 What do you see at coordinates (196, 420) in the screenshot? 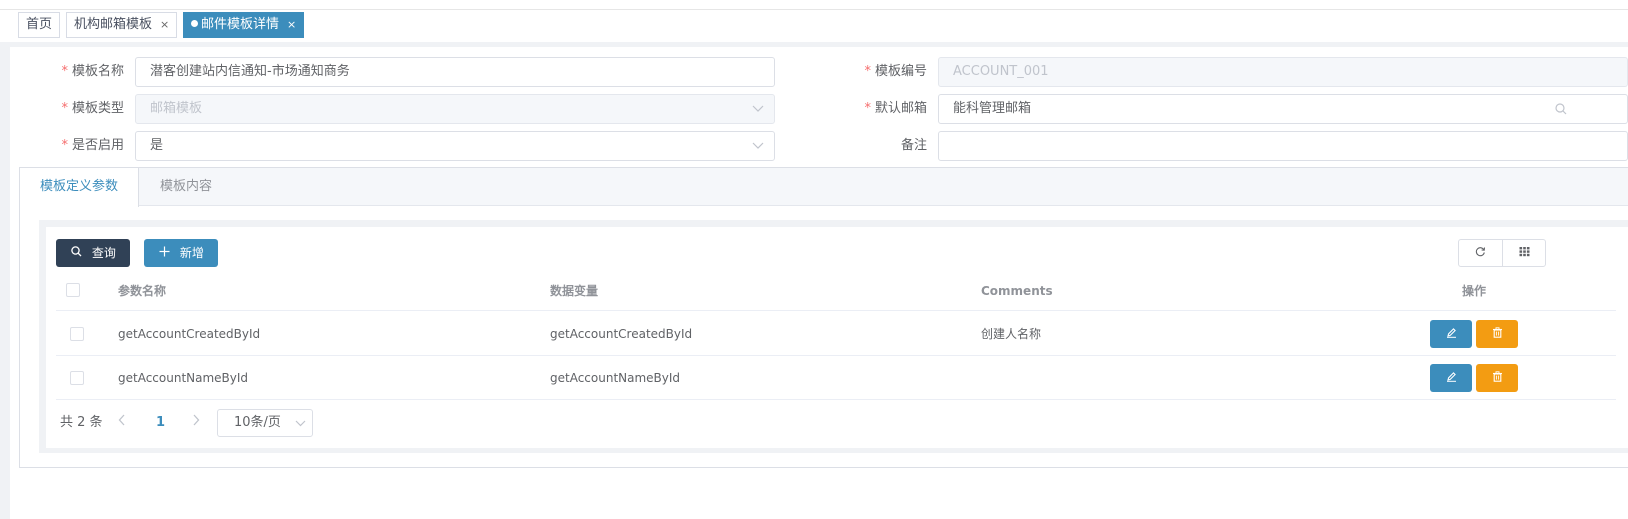
I see `chevron-right-icon` at bounding box center [196, 420].